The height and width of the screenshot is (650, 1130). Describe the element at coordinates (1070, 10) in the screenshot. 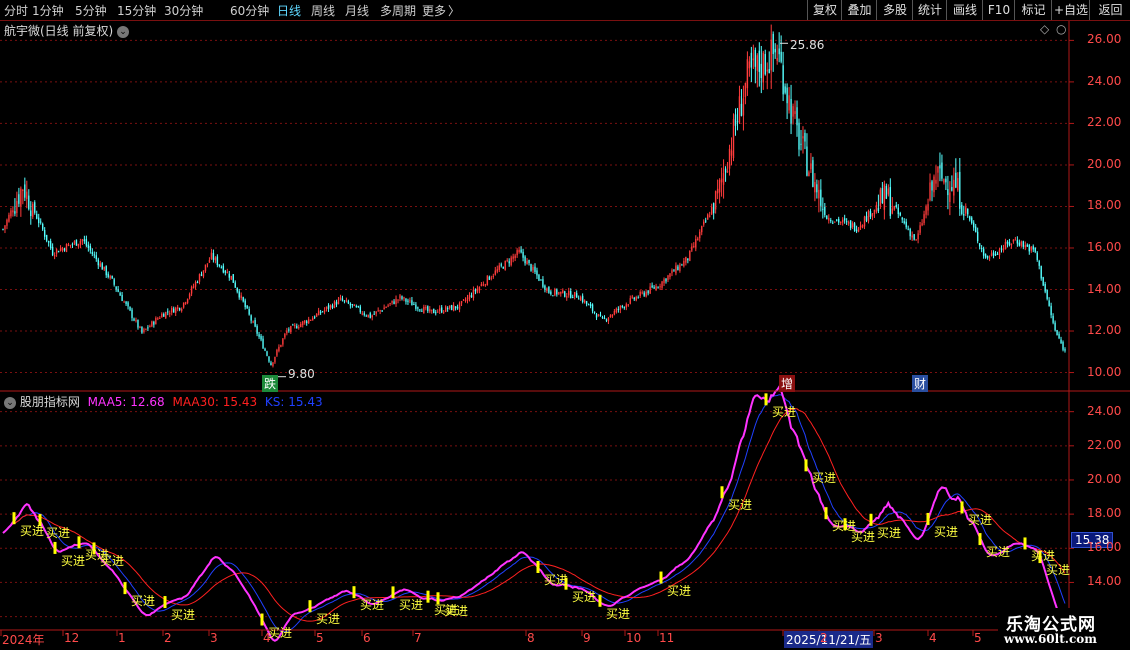

I see `action-button-7: +自选` at that location.